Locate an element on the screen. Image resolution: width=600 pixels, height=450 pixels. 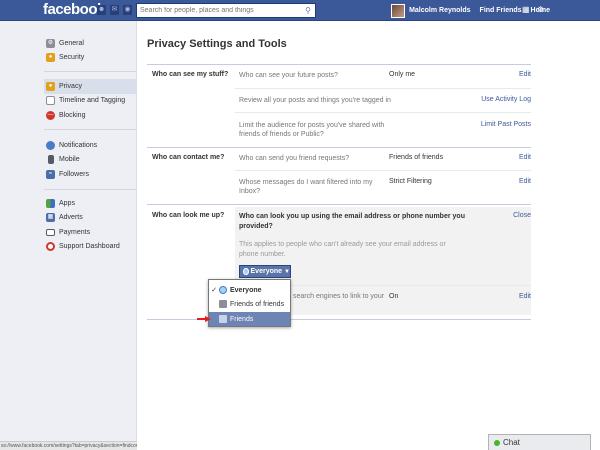
audience-selected-label: Everyone is located at coordinates (266, 271).